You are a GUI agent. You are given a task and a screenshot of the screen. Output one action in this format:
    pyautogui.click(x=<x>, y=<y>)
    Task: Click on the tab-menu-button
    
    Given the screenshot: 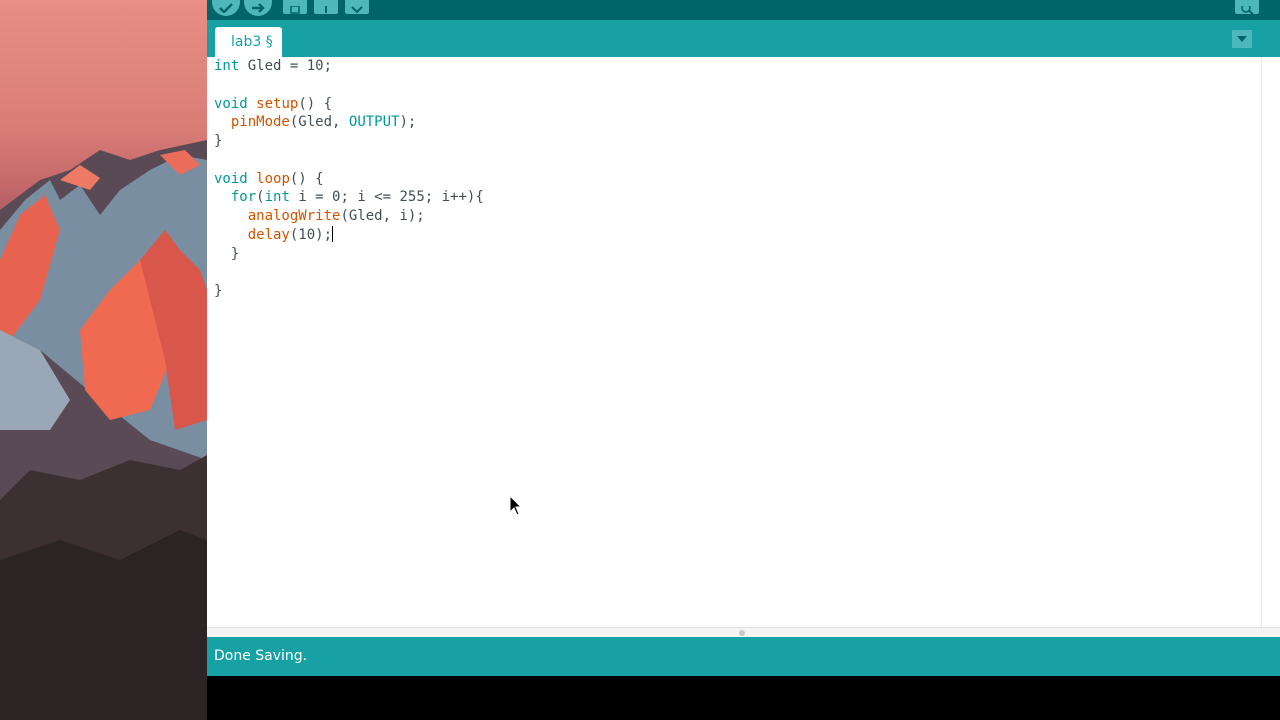 What is the action you would take?
    pyautogui.click(x=1242, y=39)
    